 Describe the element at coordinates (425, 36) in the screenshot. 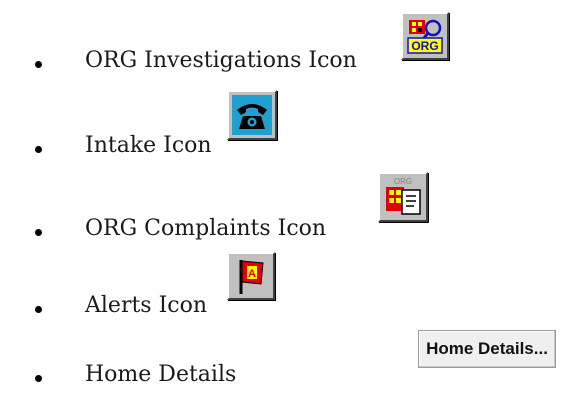

I see `org-investigations-icon: ORG` at that location.